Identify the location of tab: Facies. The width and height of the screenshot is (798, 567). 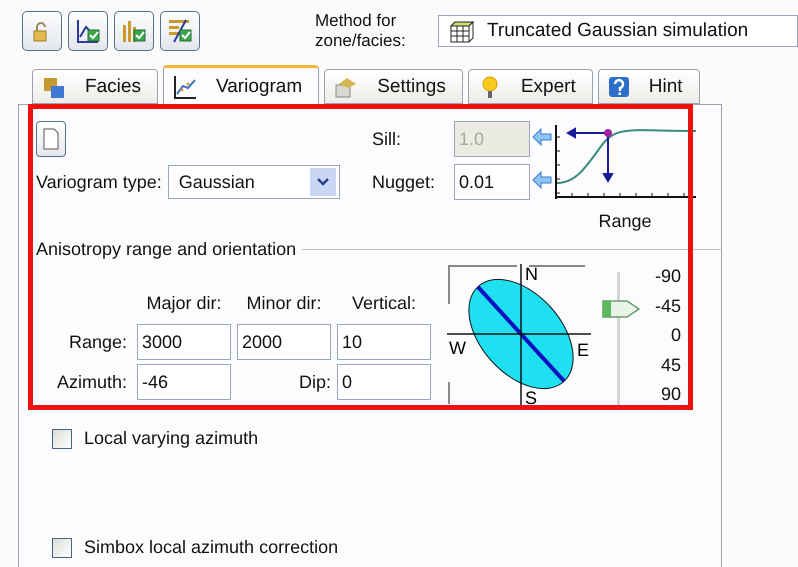
(95, 86).